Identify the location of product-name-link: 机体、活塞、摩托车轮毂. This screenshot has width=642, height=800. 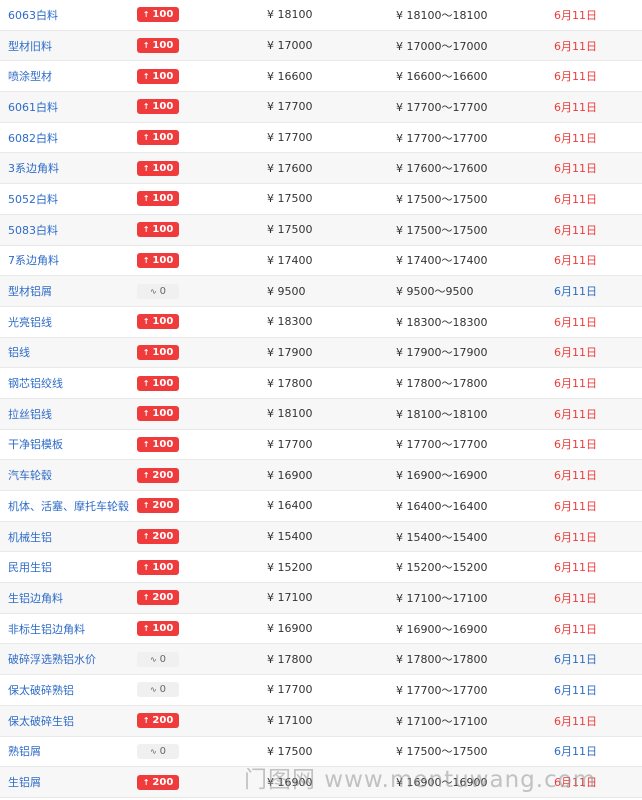
(68, 506).